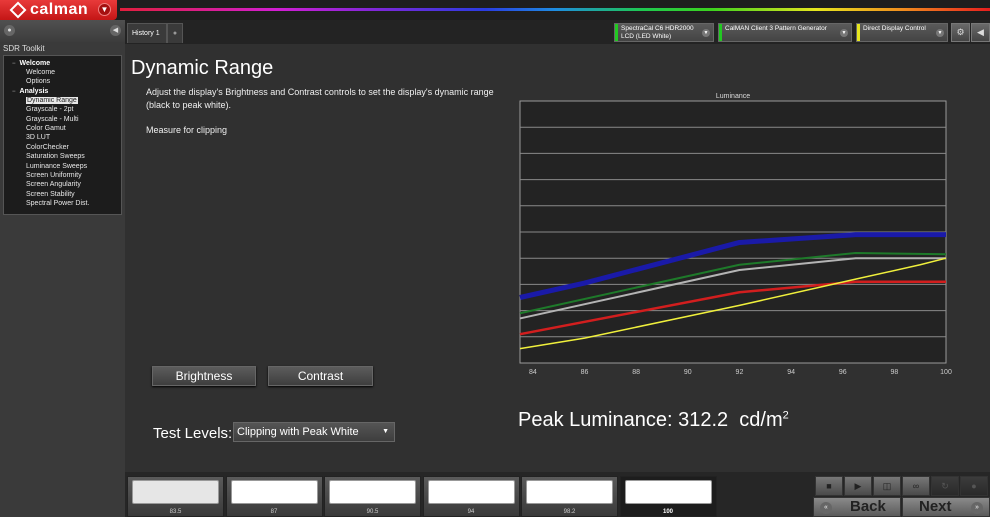 This screenshot has width=990, height=517. Describe the element at coordinates (52, 100) in the screenshot. I see `tree-item-label: Dynamic Range` at that location.